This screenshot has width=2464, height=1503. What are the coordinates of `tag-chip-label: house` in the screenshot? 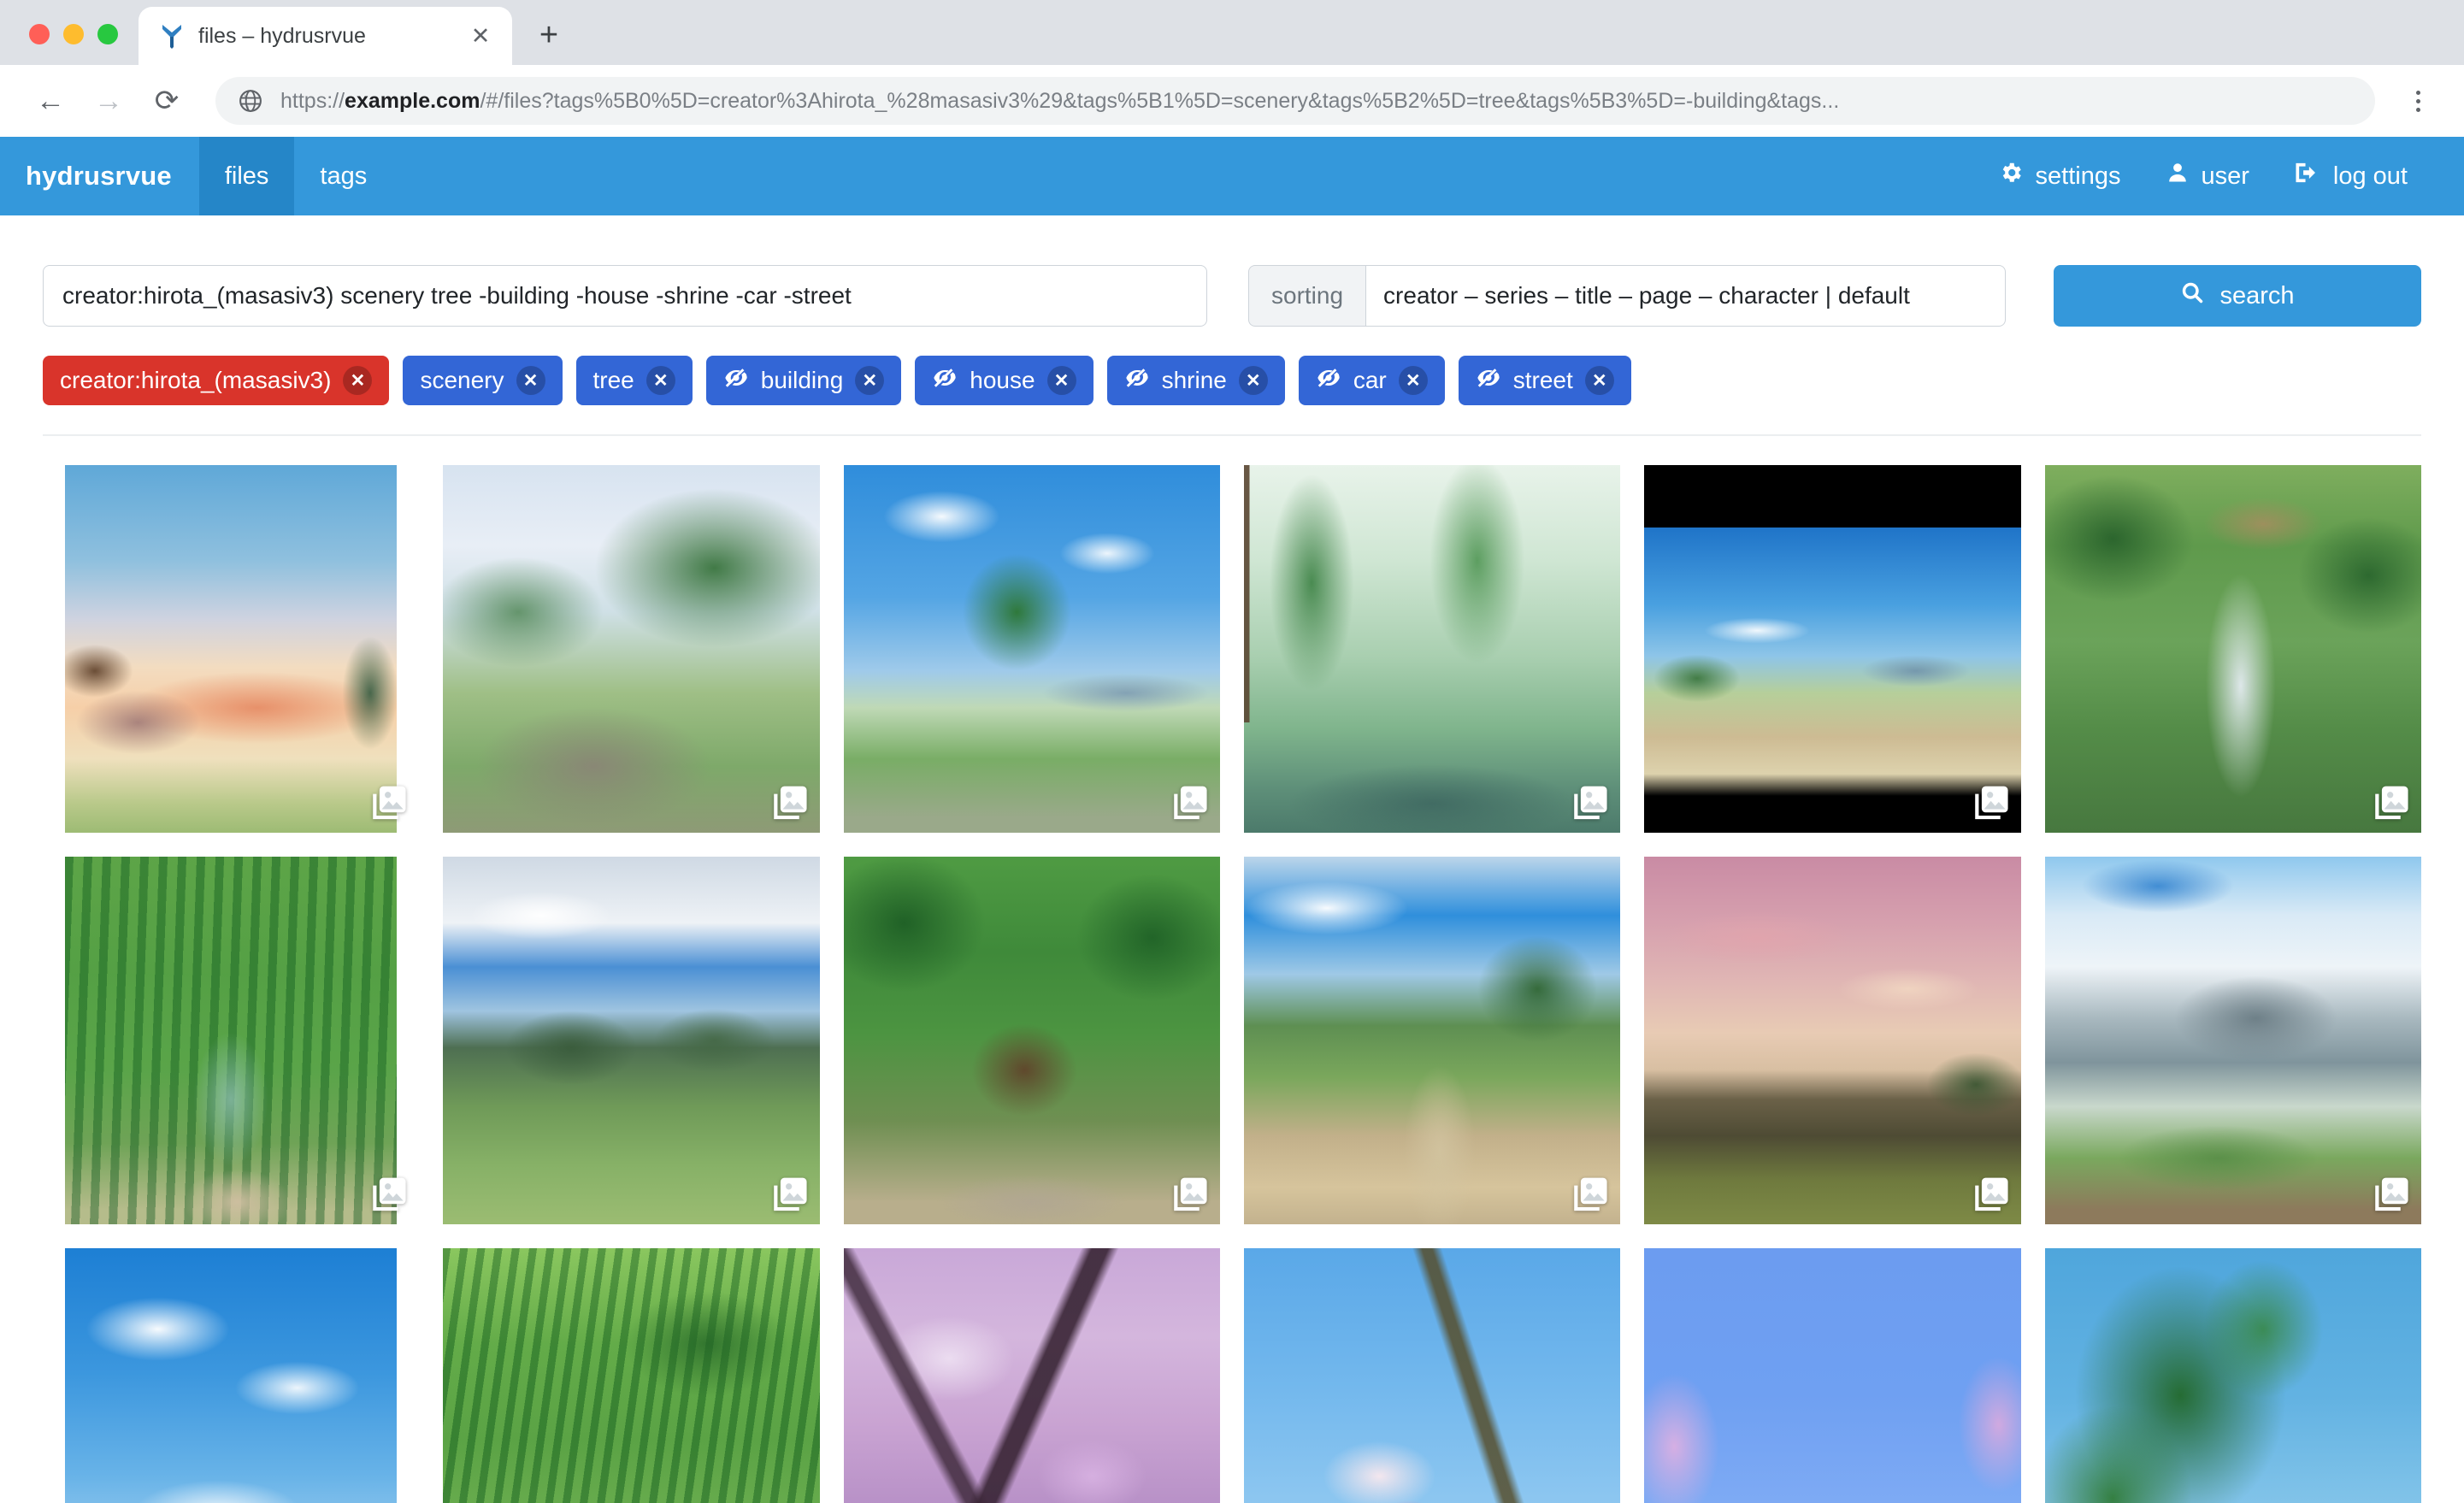 It's located at (1003, 380).